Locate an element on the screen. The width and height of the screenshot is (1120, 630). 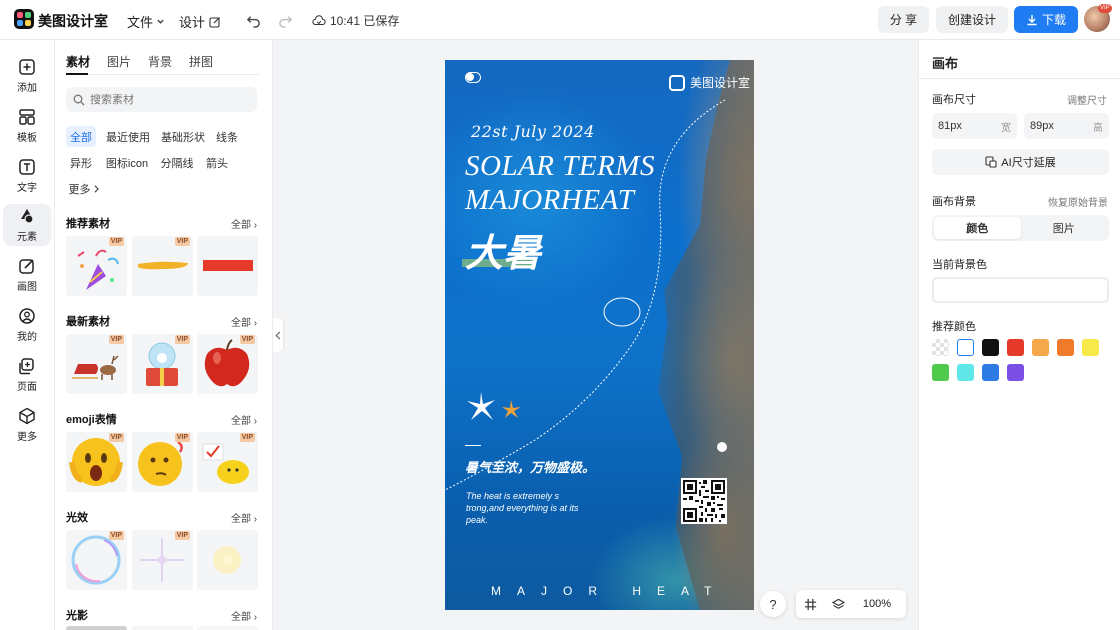
tab-backgrounds: 背景 is located at coordinates (160, 61).